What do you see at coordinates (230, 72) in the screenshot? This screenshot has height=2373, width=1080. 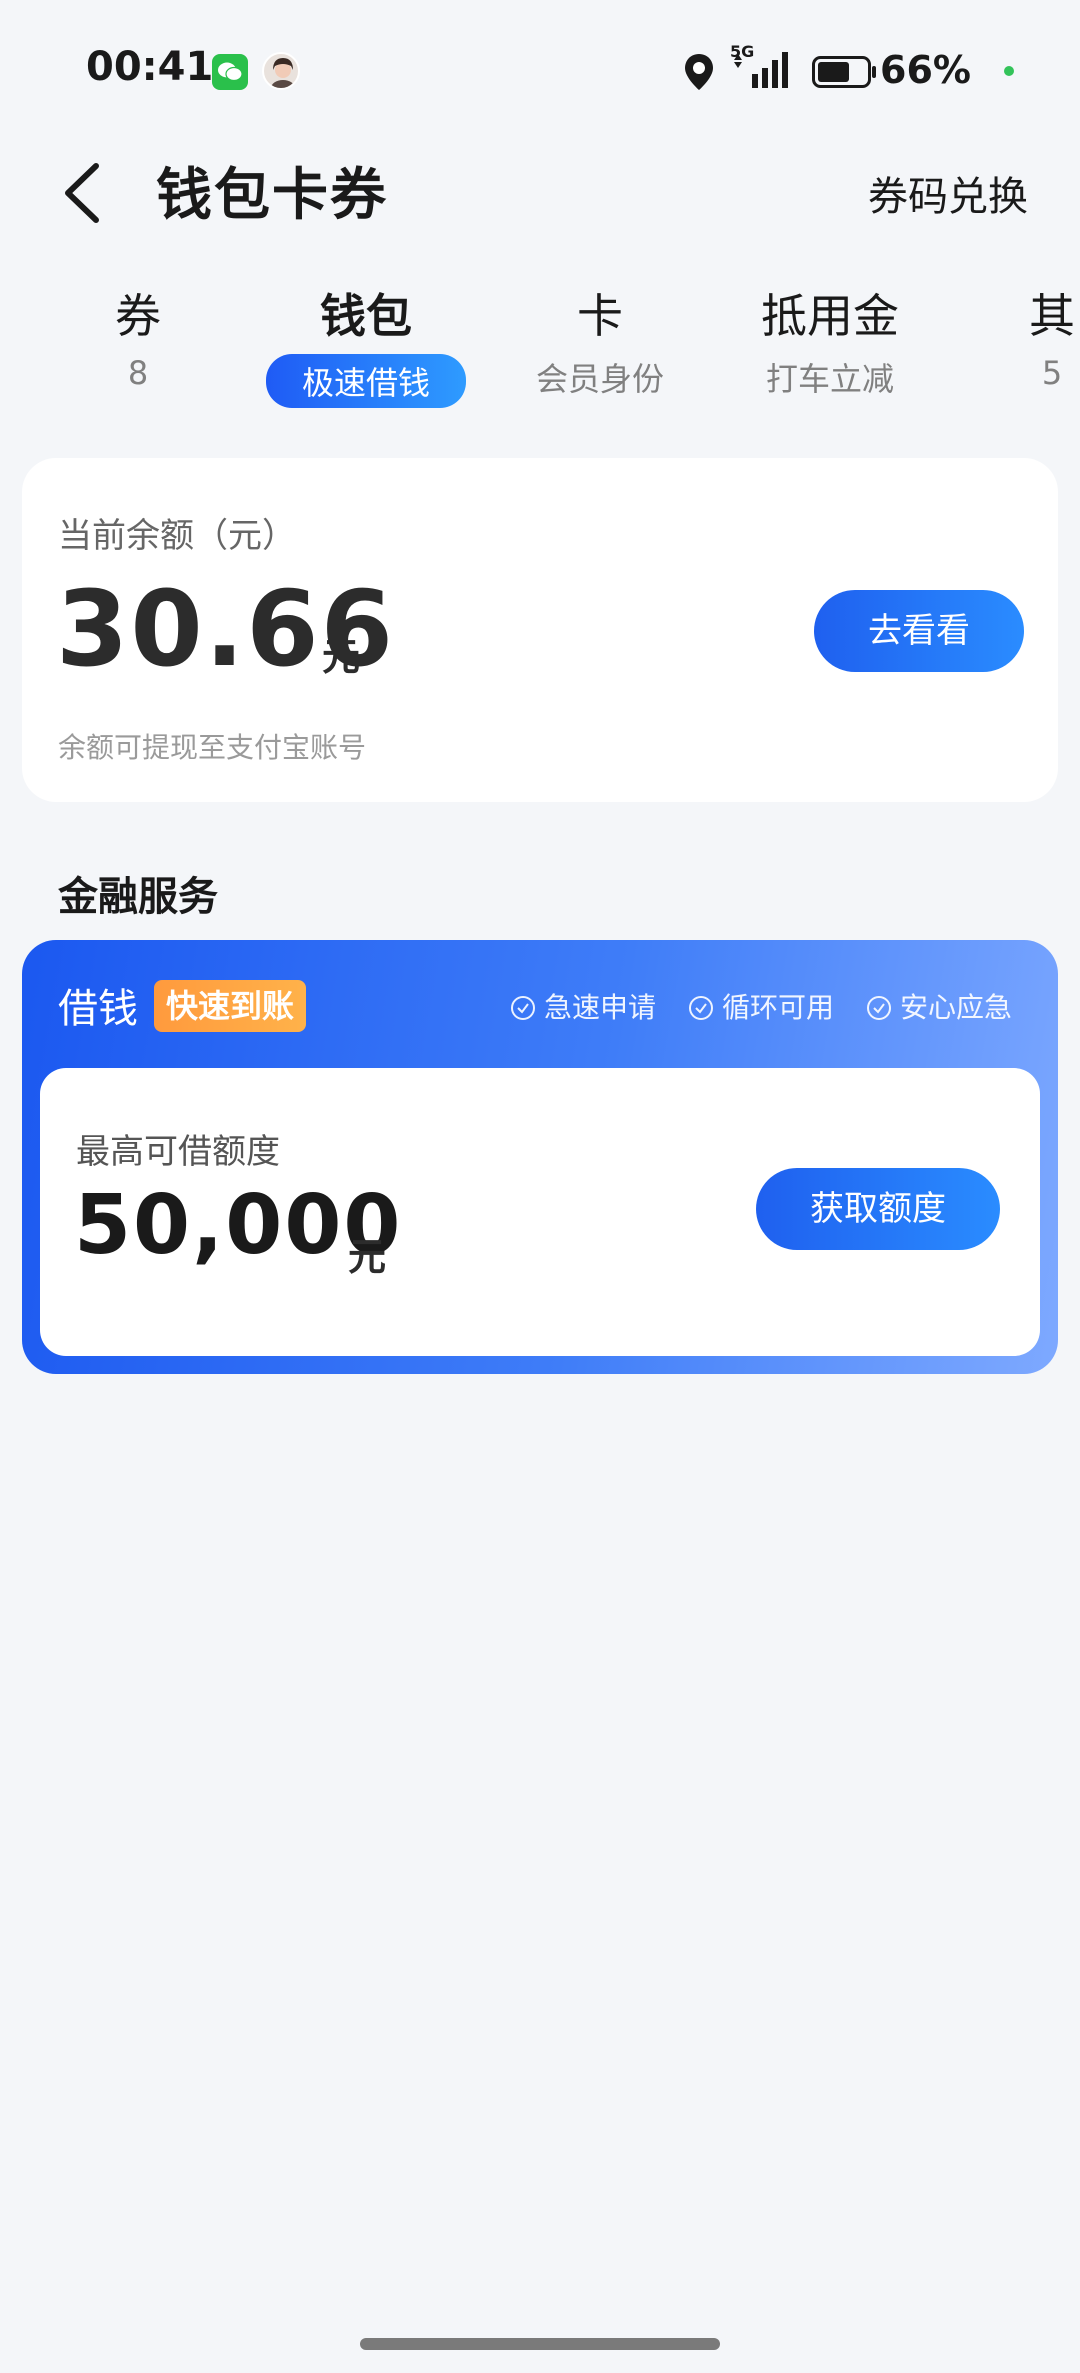 I see `wechat-notification-icon` at bounding box center [230, 72].